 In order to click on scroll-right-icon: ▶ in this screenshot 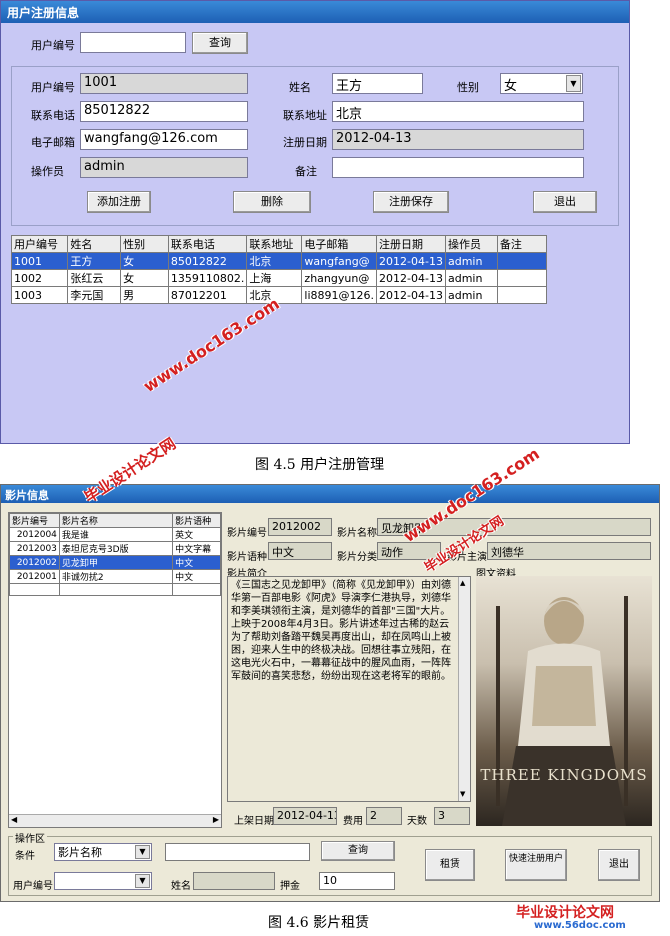, I will do `click(216, 819)`.